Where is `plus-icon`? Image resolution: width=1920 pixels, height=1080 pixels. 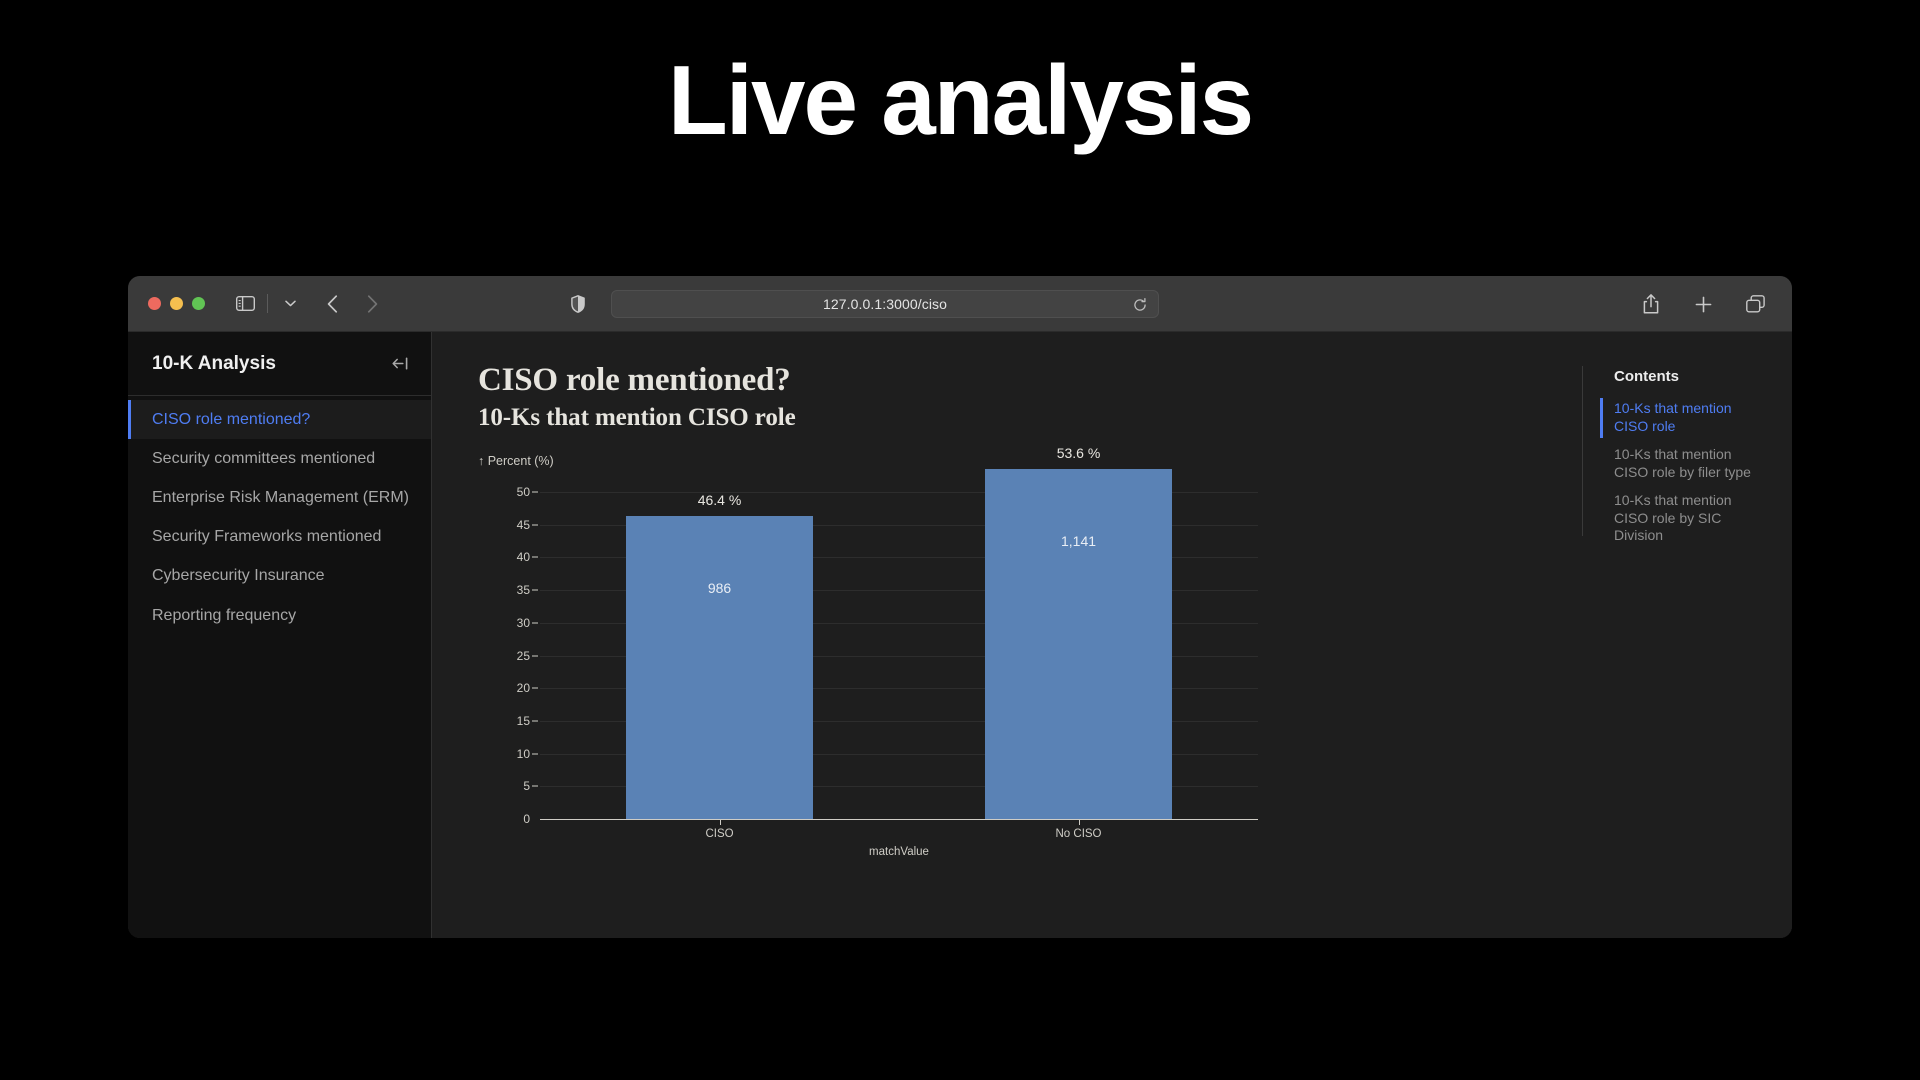
plus-icon is located at coordinates (1703, 304).